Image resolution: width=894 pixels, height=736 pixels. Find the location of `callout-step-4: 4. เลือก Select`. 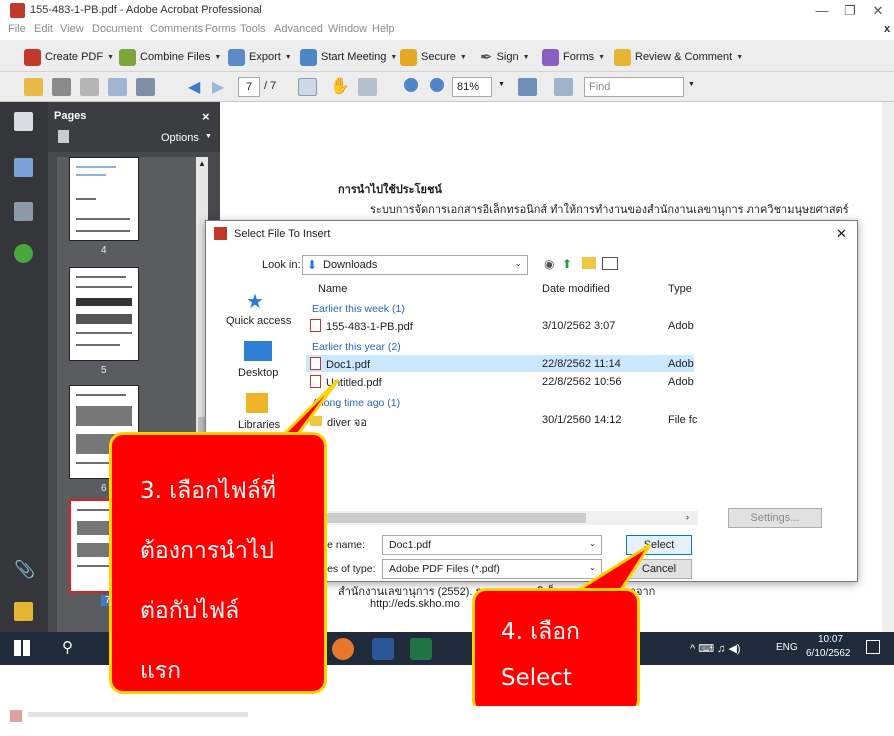

callout-step-4: 4. เลือก Select is located at coordinates (556, 651).